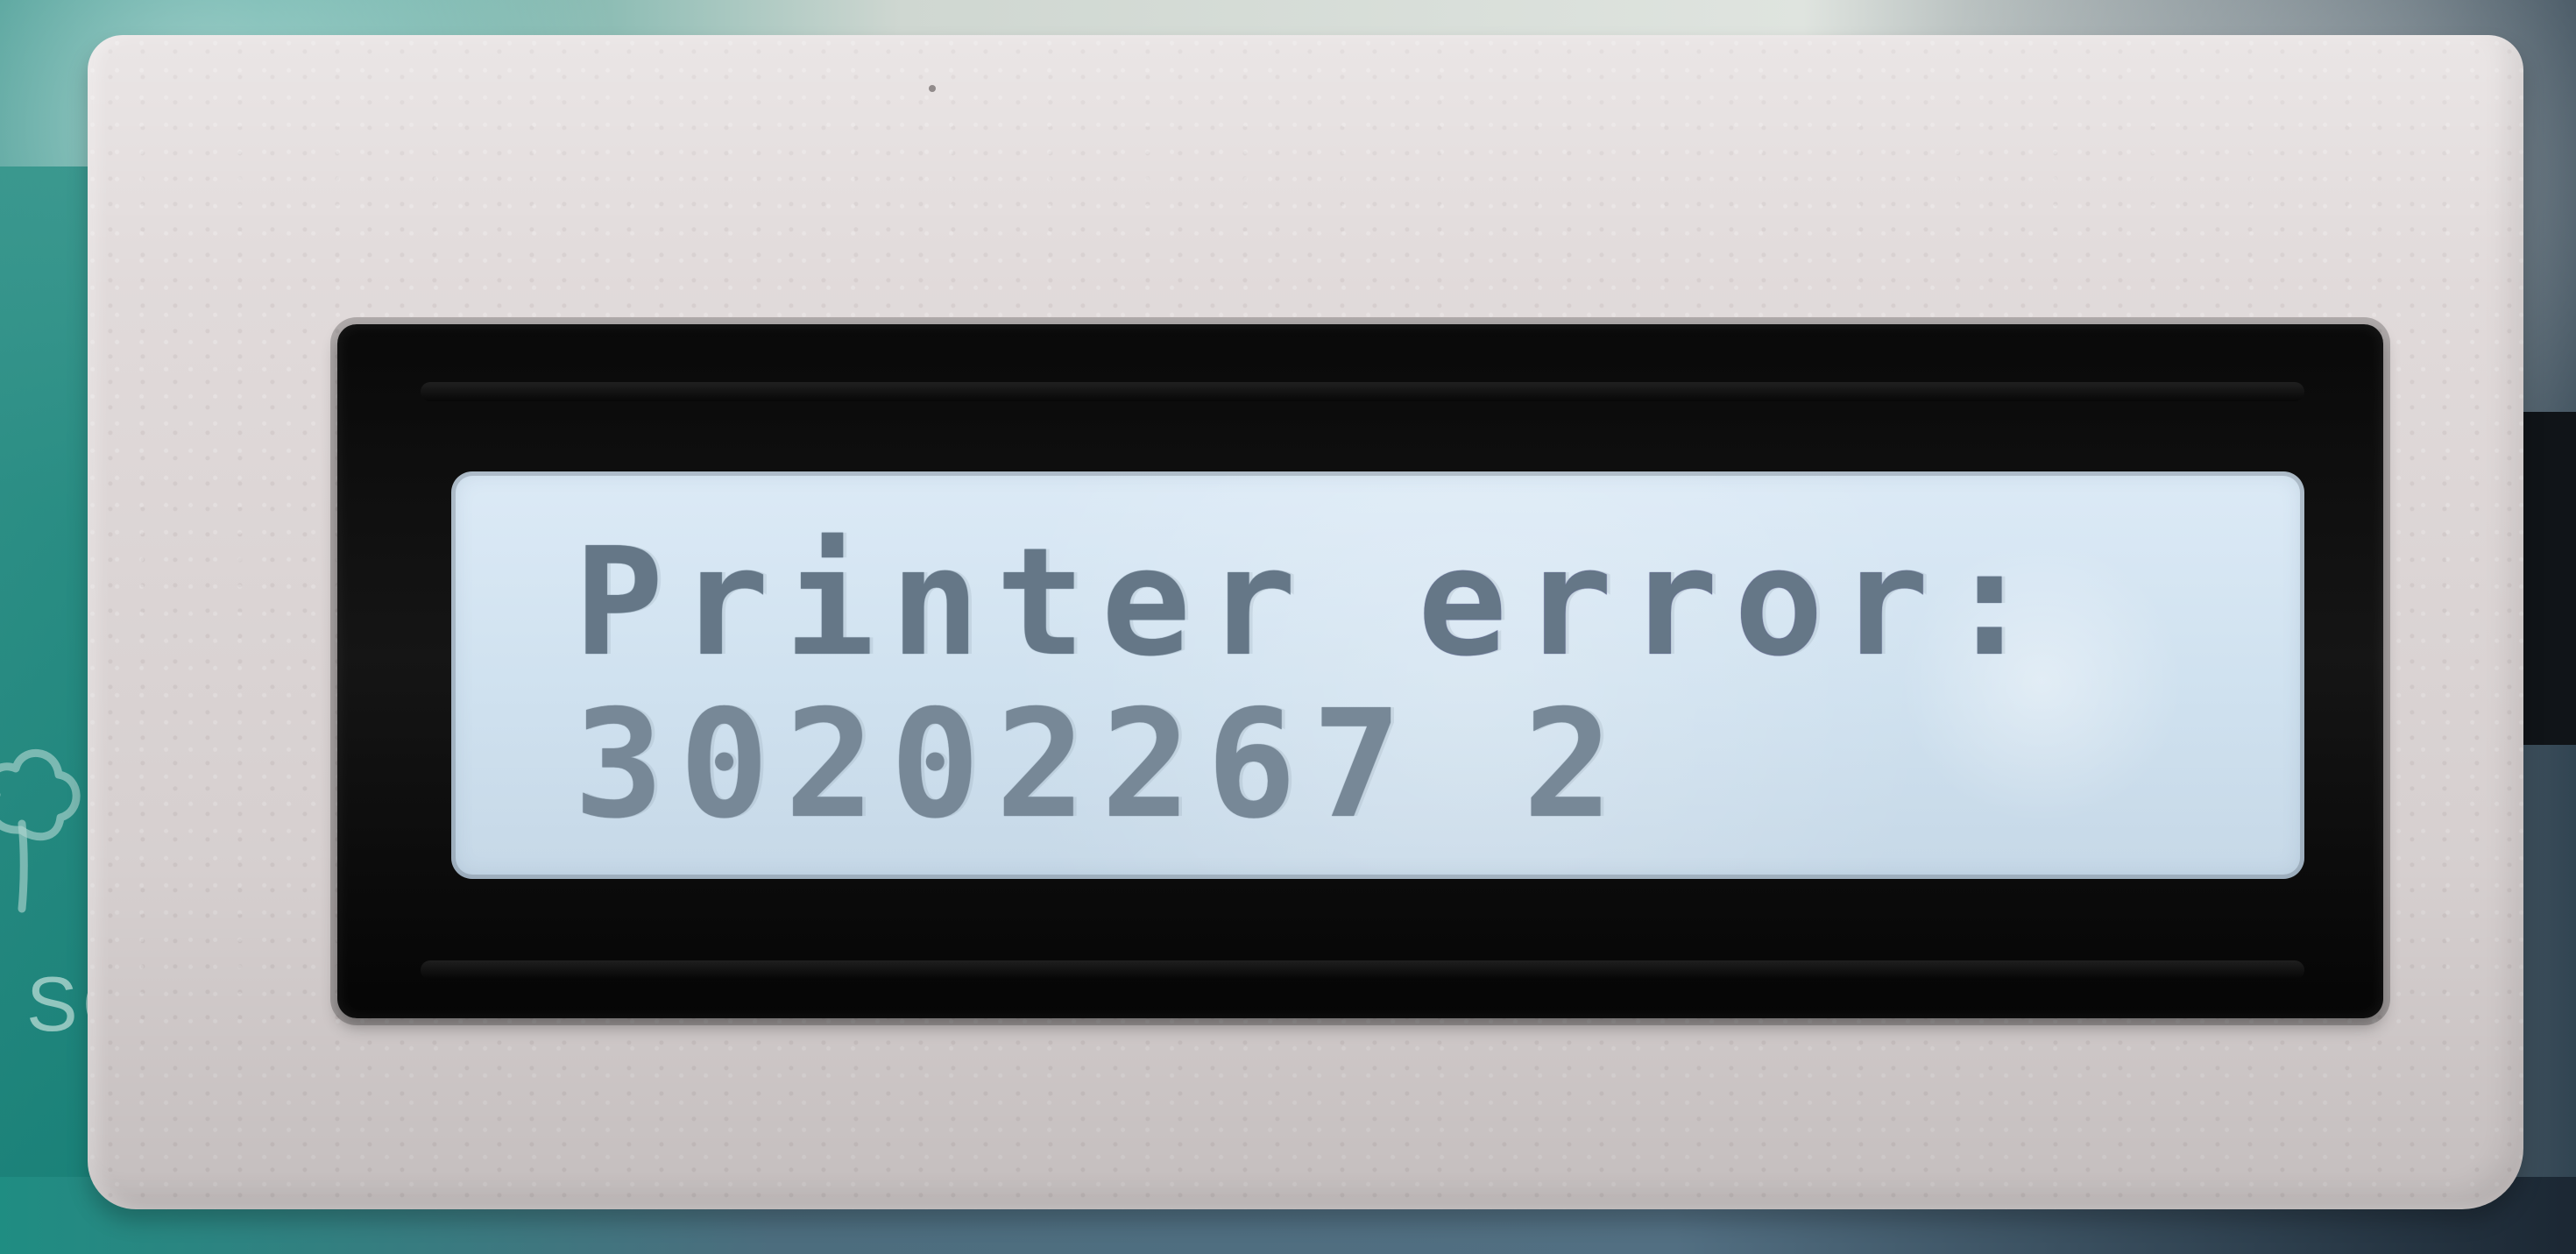  Describe the element at coordinates (2545, 578) in the screenshot. I see `dark-backdrop-edge` at that location.